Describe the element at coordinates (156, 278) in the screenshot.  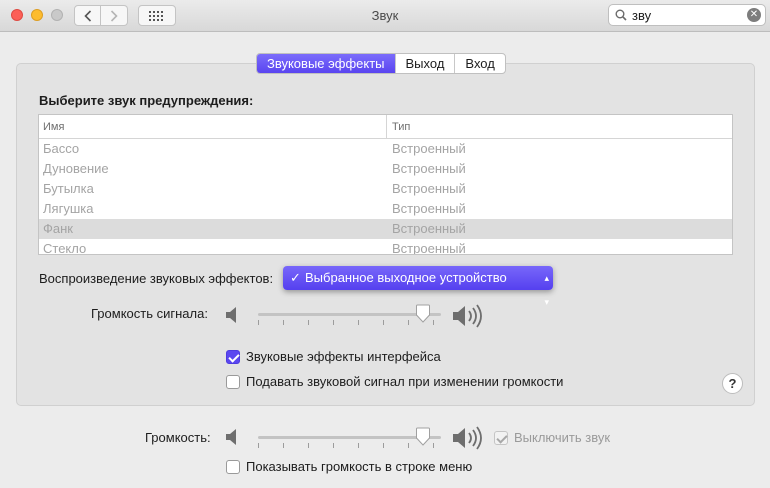
I see `playback-label: Воспроизведение звуковых эффектов:` at that location.